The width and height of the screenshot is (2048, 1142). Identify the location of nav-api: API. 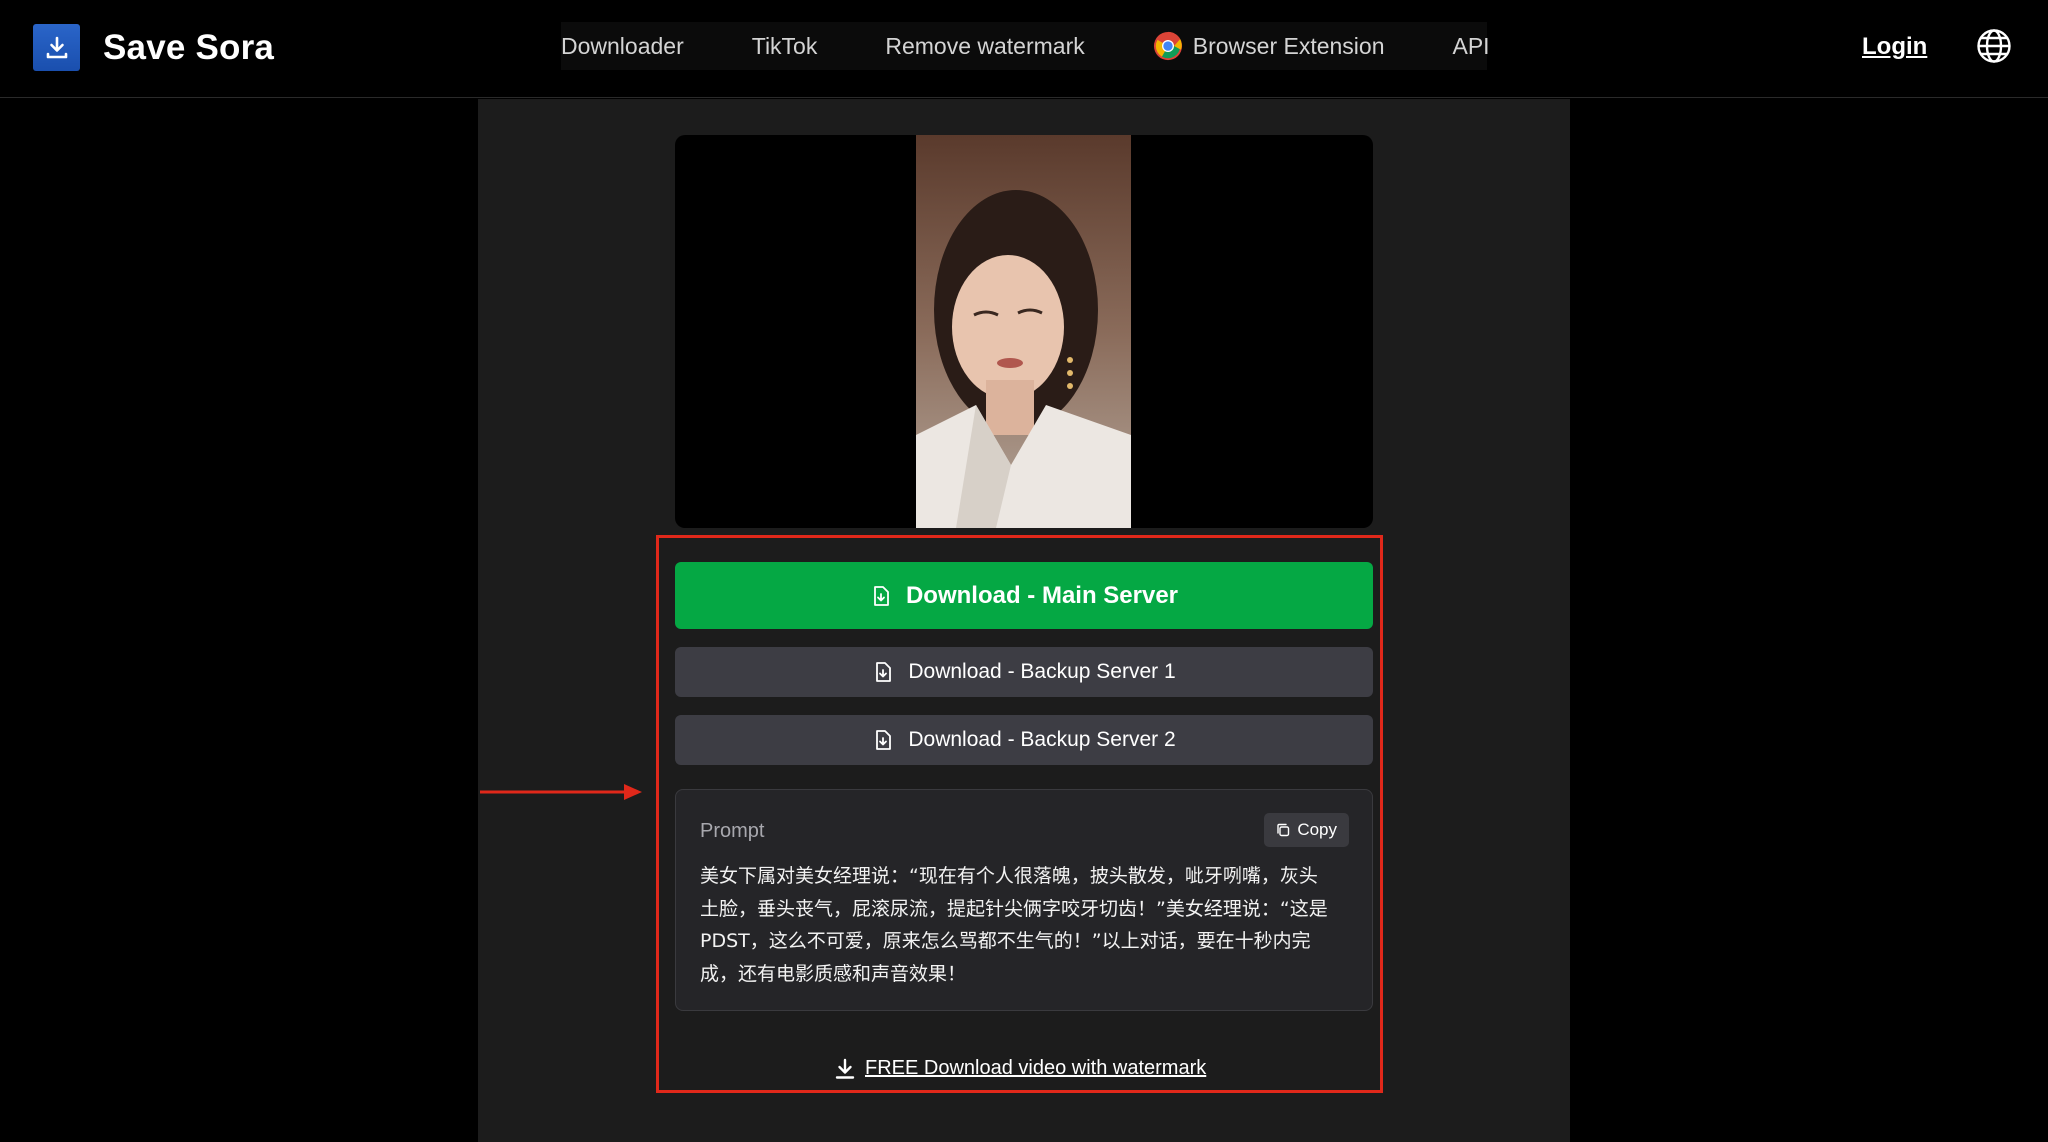
(1471, 46).